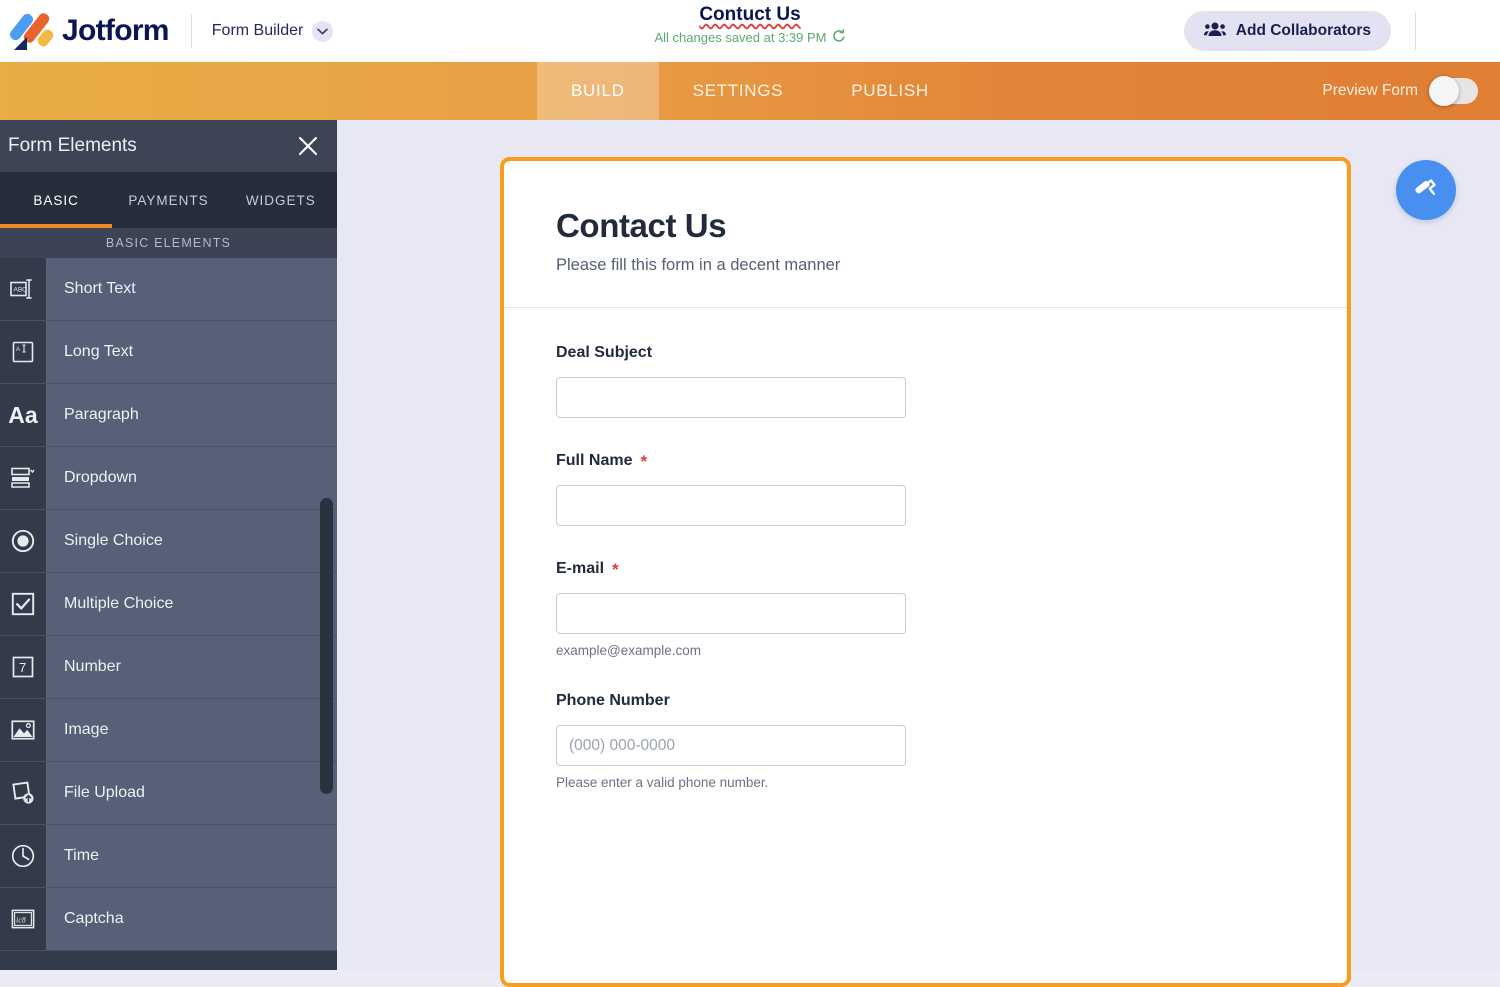  Describe the element at coordinates (925, 701) in the screenshot. I see `field-label: Phone Number` at that location.